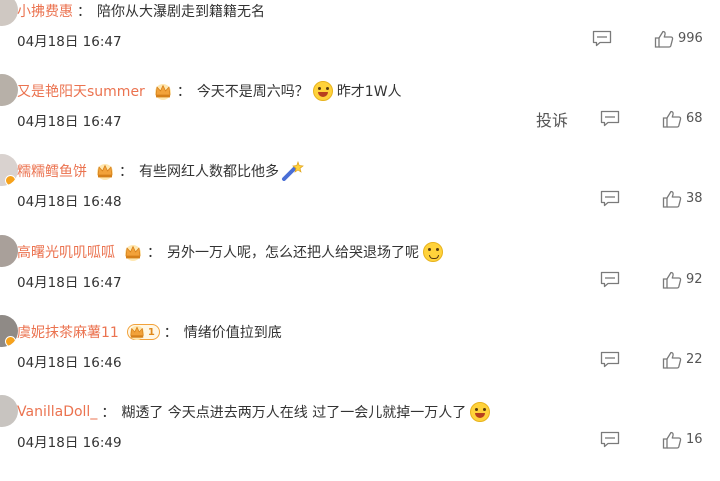 This screenshot has height=481, width=720. I want to click on username-link: 高曙光叽叽呱呱, so click(66, 252).